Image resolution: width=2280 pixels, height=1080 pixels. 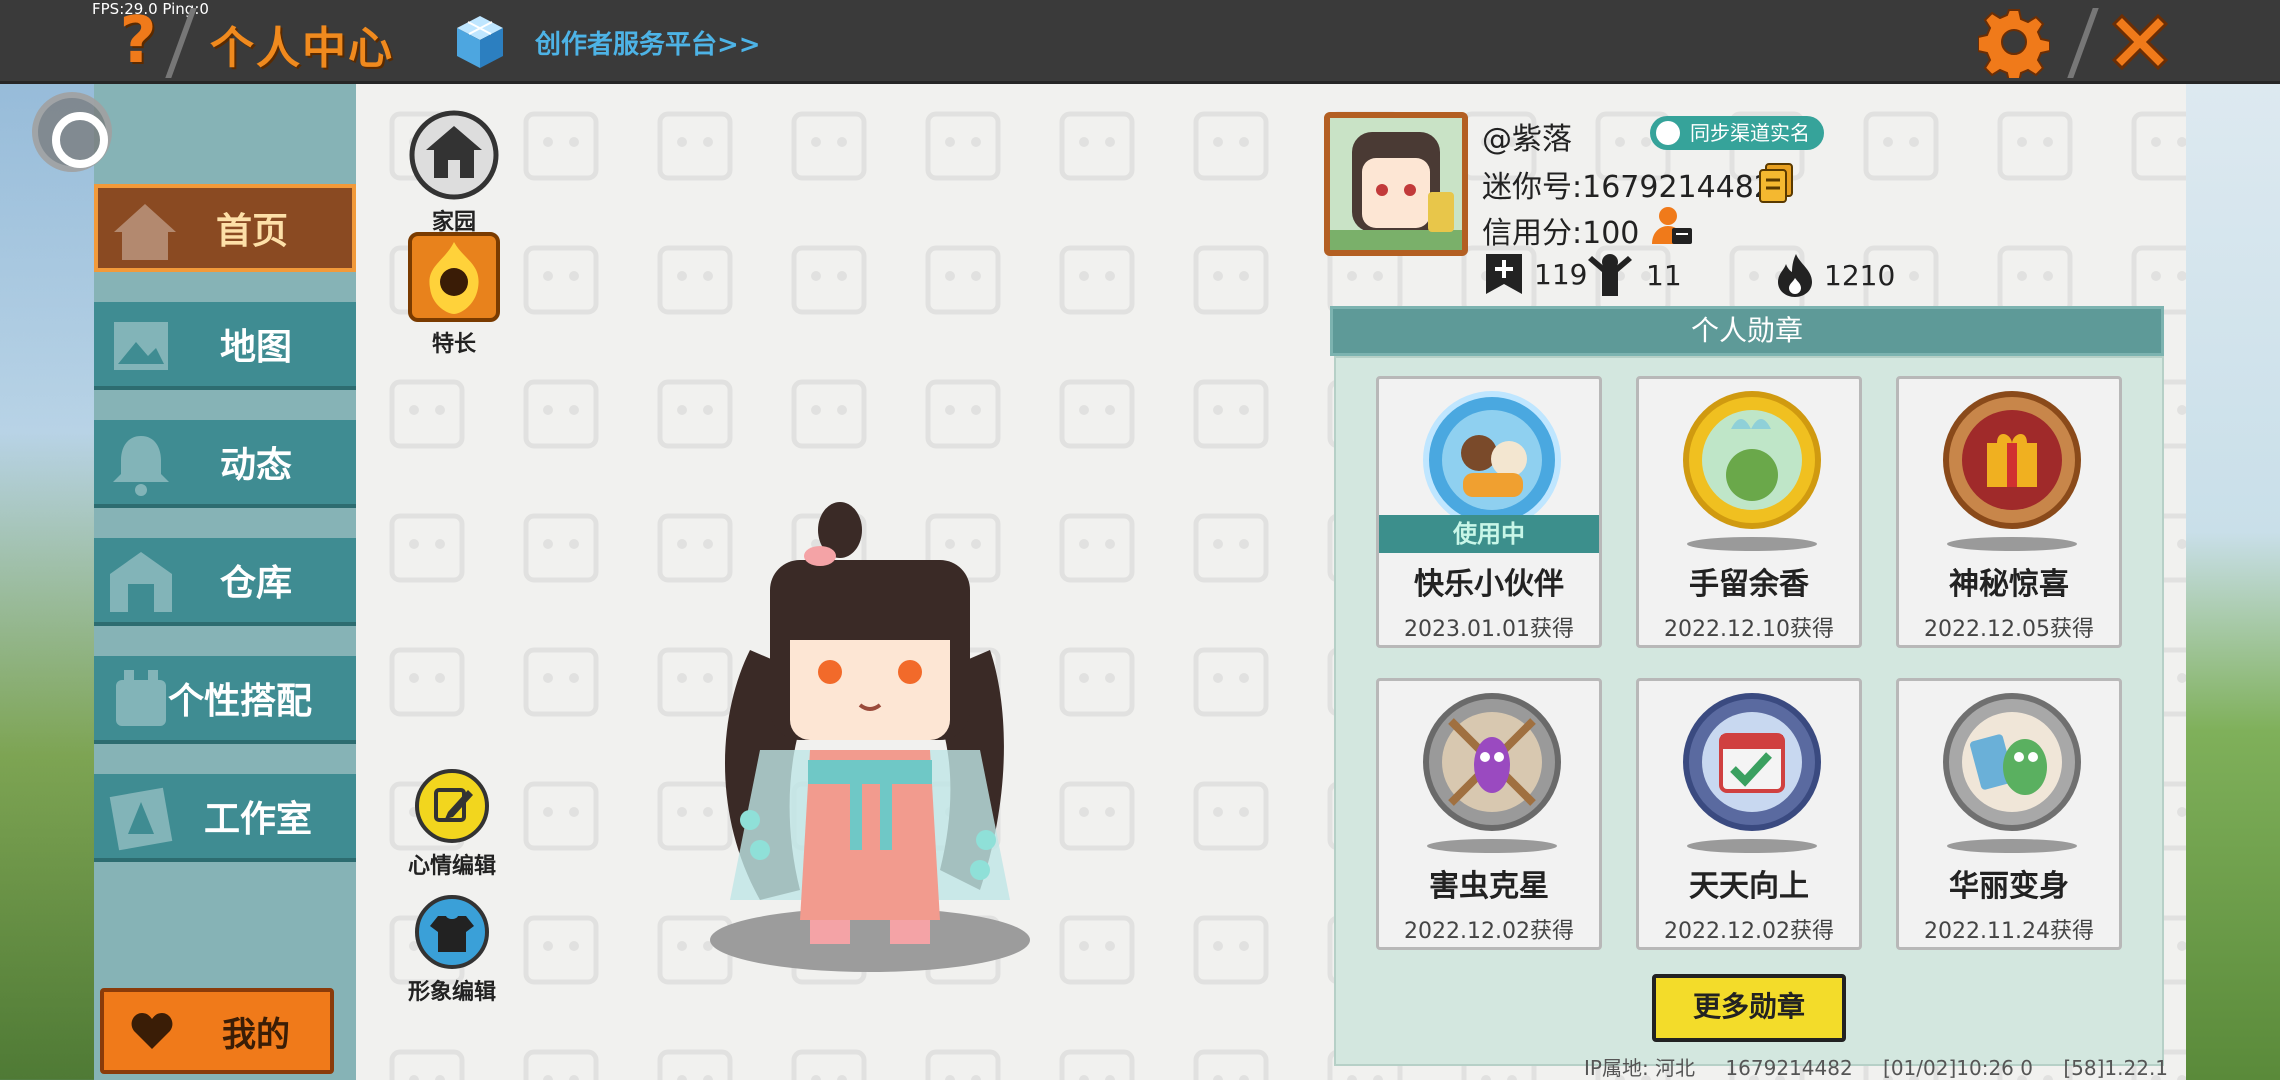 I want to click on footer-uid: 1679214482, so click(x=1789, y=1068).